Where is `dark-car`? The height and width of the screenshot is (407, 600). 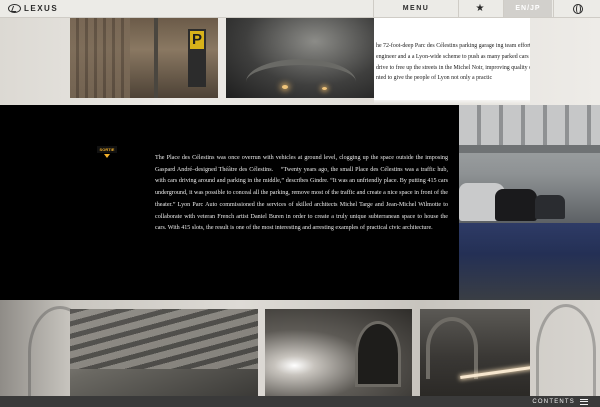 dark-car is located at coordinates (550, 207).